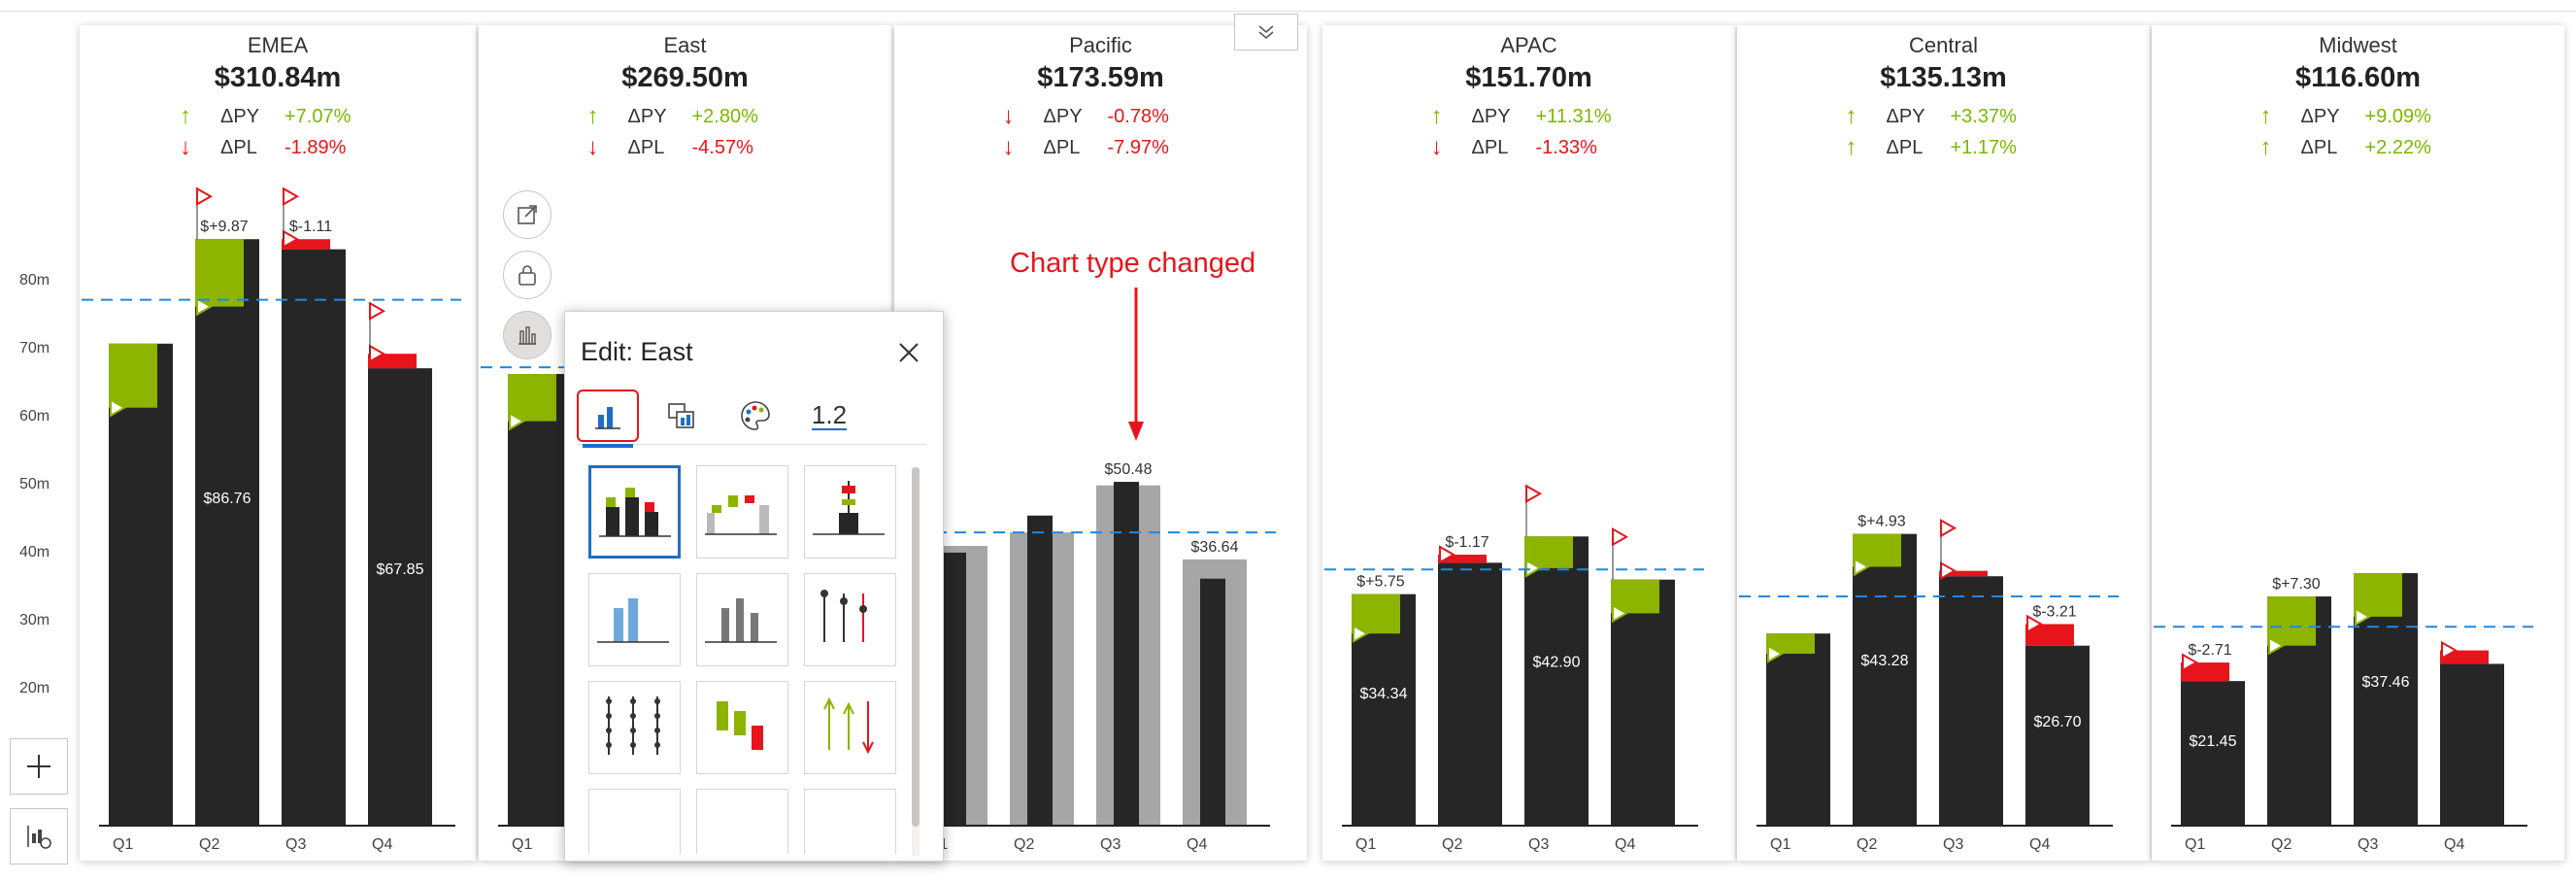  What do you see at coordinates (34, 348) in the screenshot?
I see `y-tick-label: 70m` at bounding box center [34, 348].